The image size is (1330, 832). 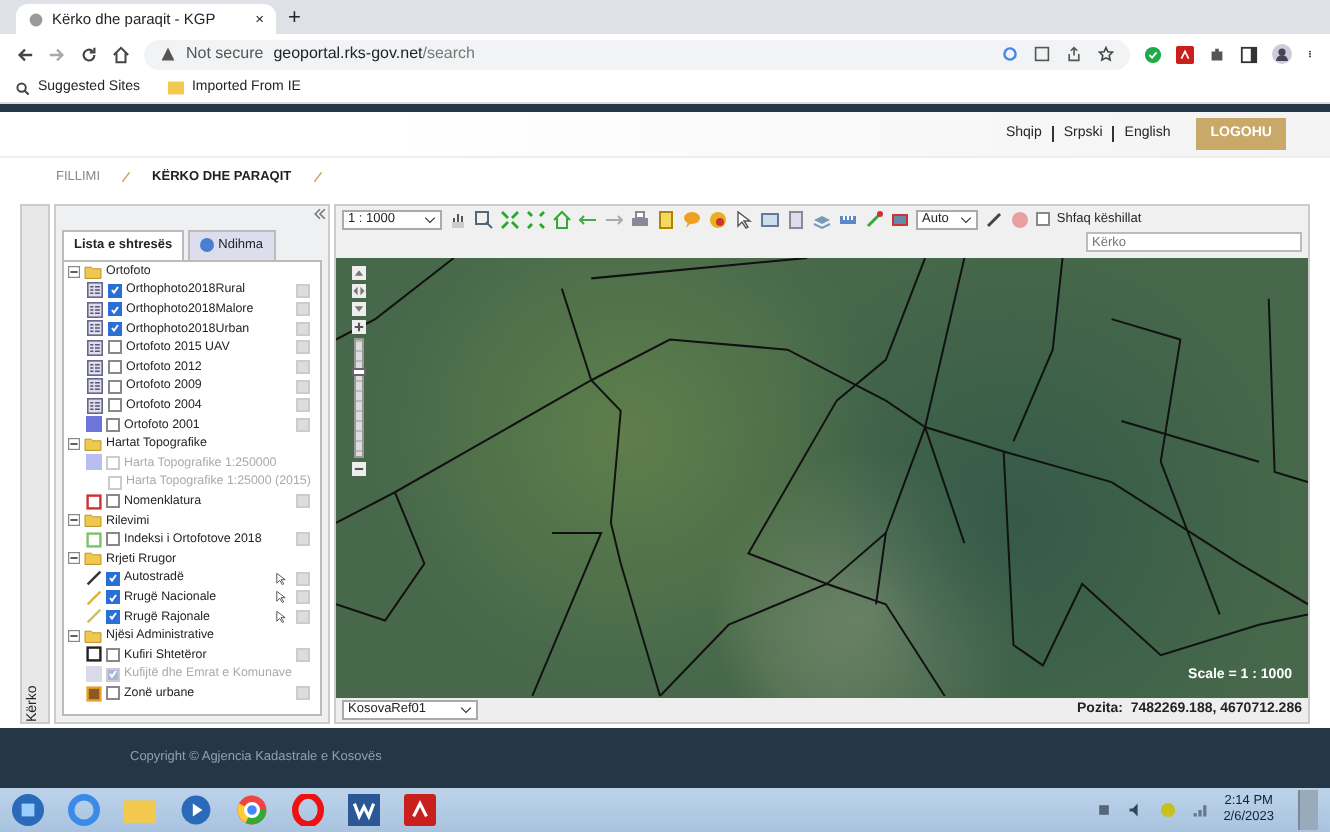 What do you see at coordinates (374, 54) in the screenshot?
I see `url-text: geoportal.rks-gov.net/search` at bounding box center [374, 54].